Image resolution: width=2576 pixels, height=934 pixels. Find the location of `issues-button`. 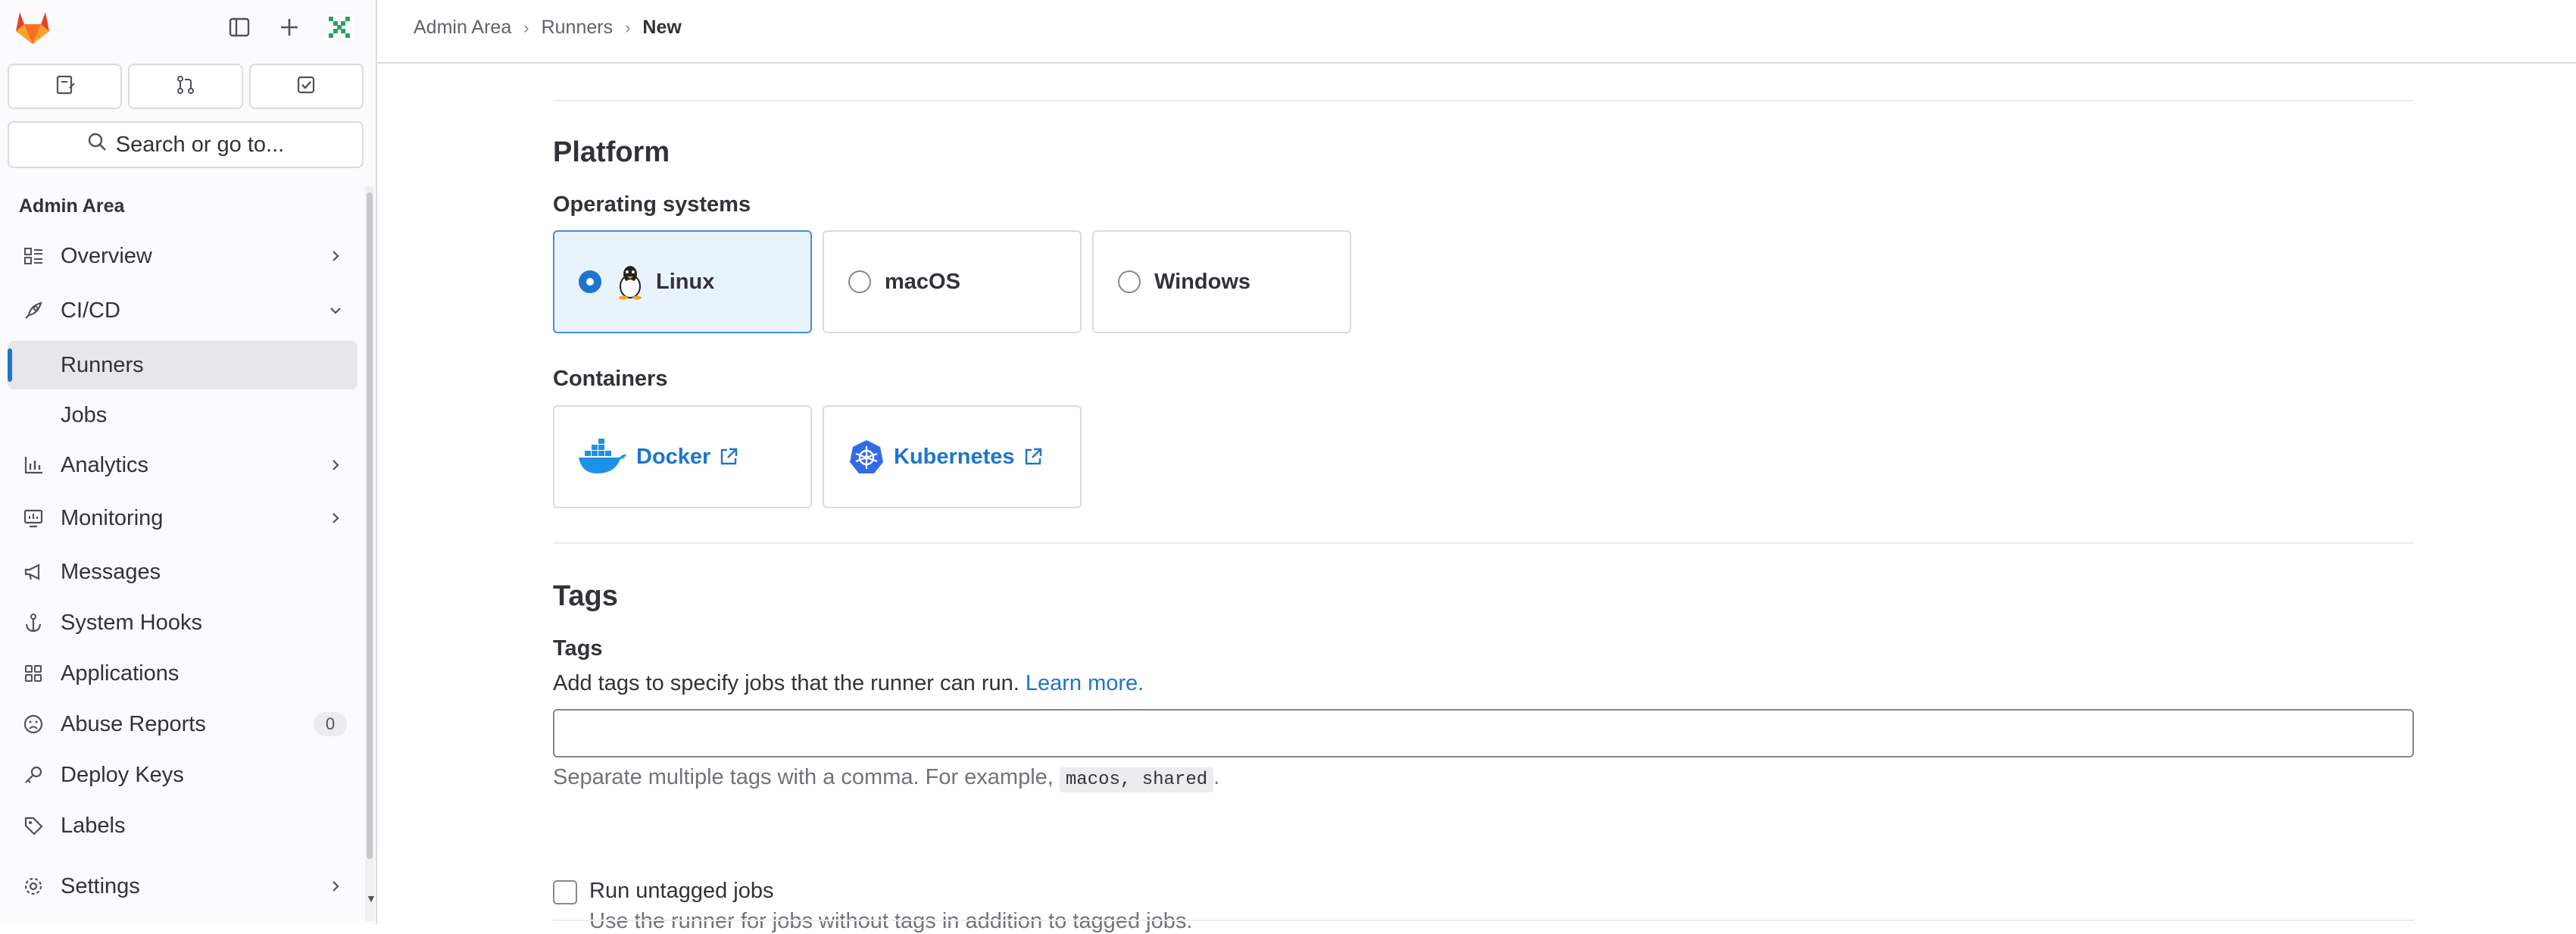

issues-button is located at coordinates (65, 86).